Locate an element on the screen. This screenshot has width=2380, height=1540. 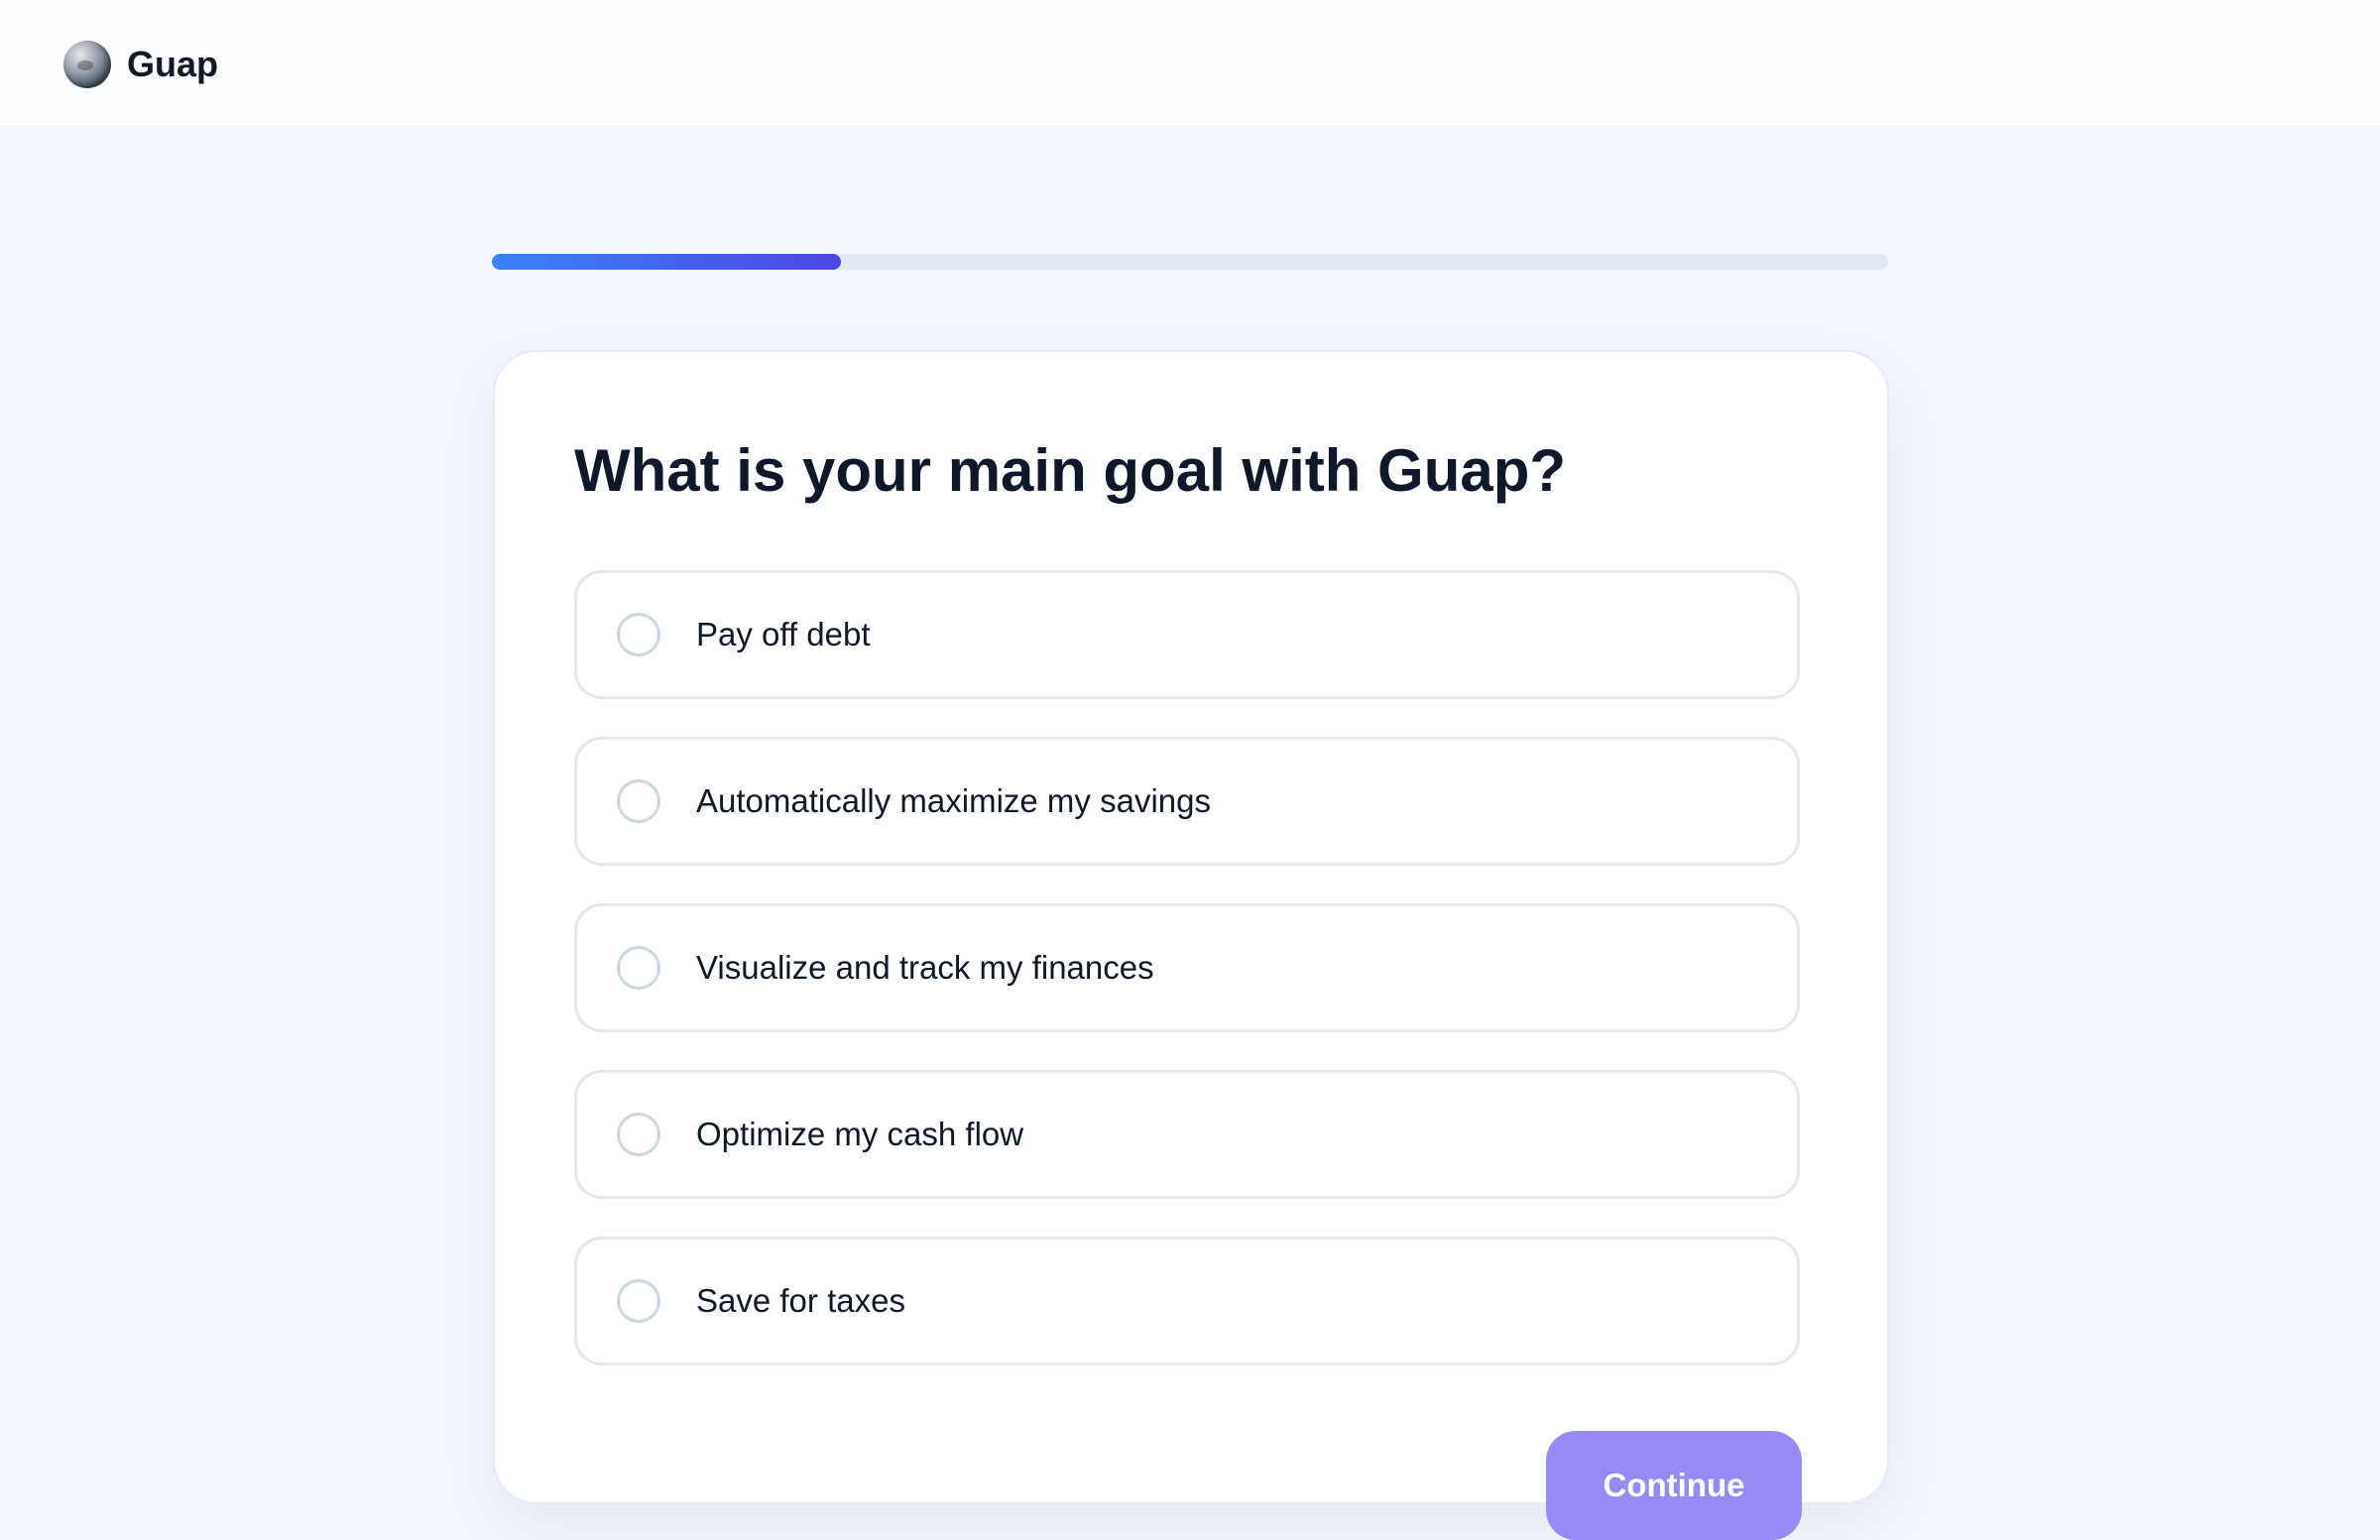
globe-logo-icon is located at coordinates (87, 64).